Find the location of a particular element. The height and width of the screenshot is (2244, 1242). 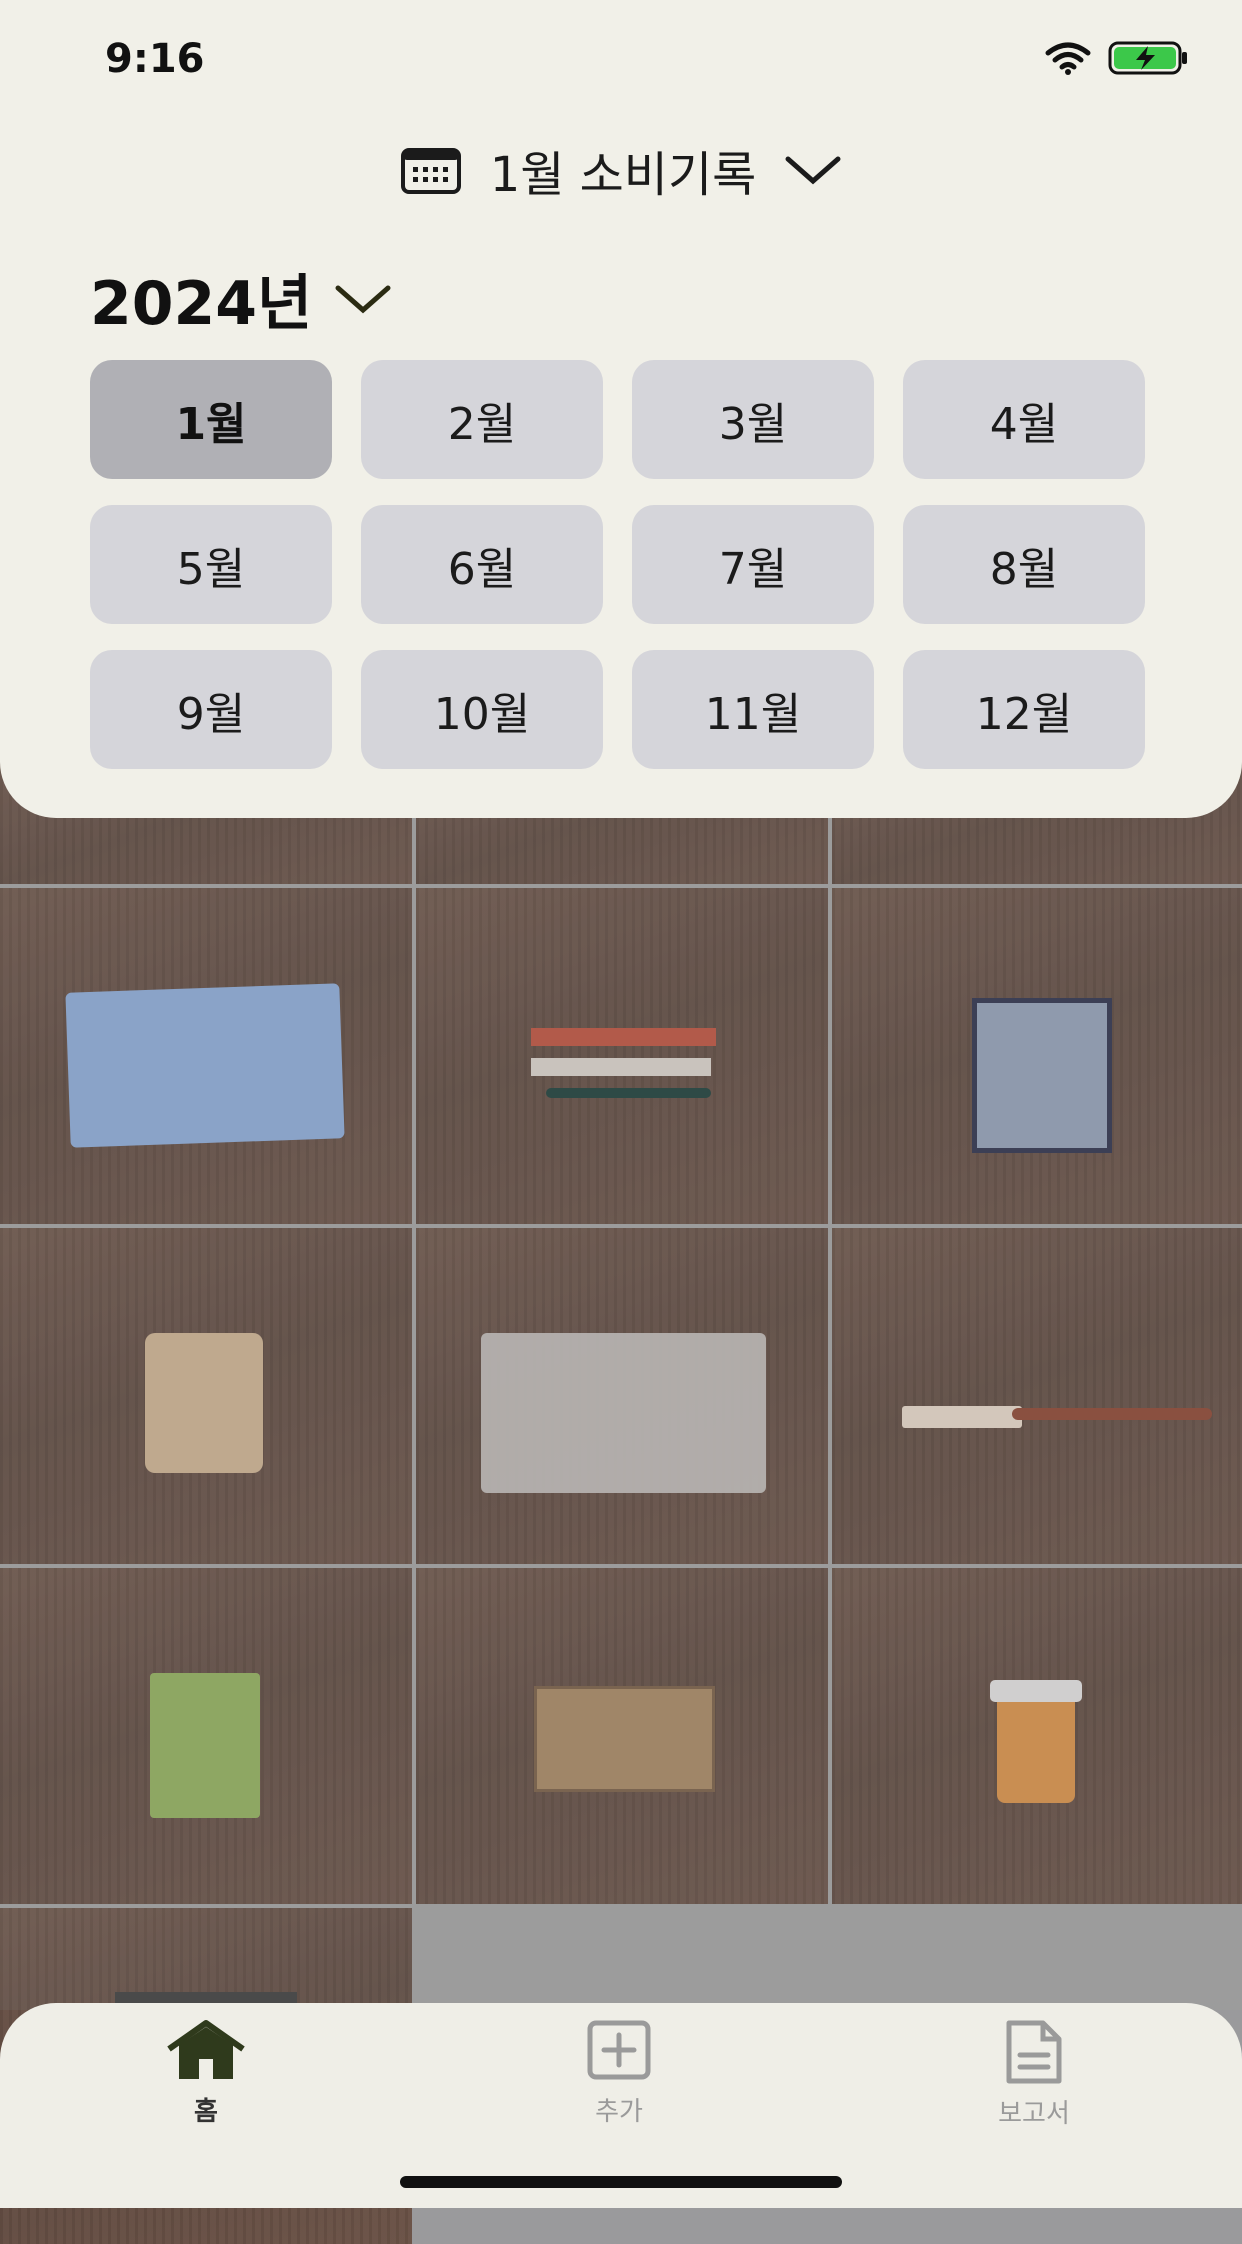

zip-pouch-image is located at coordinates (623, 1413).